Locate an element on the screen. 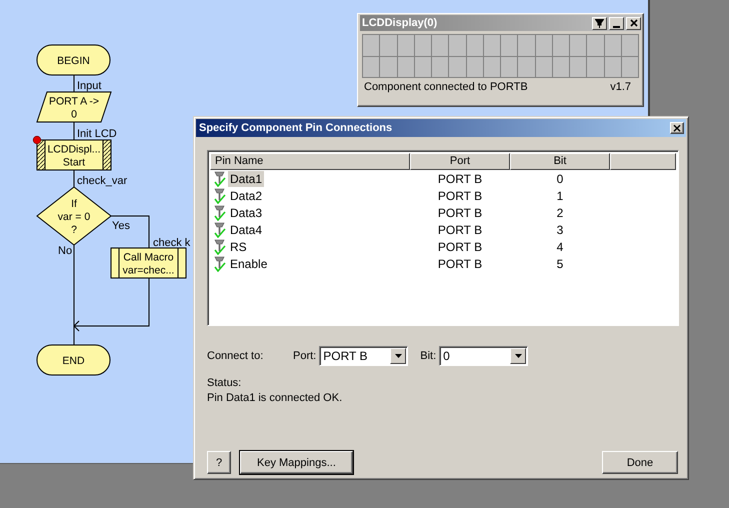 This screenshot has width=729, height=508. status-message: Pin Data1 is connected OK. is located at coordinates (275, 398).